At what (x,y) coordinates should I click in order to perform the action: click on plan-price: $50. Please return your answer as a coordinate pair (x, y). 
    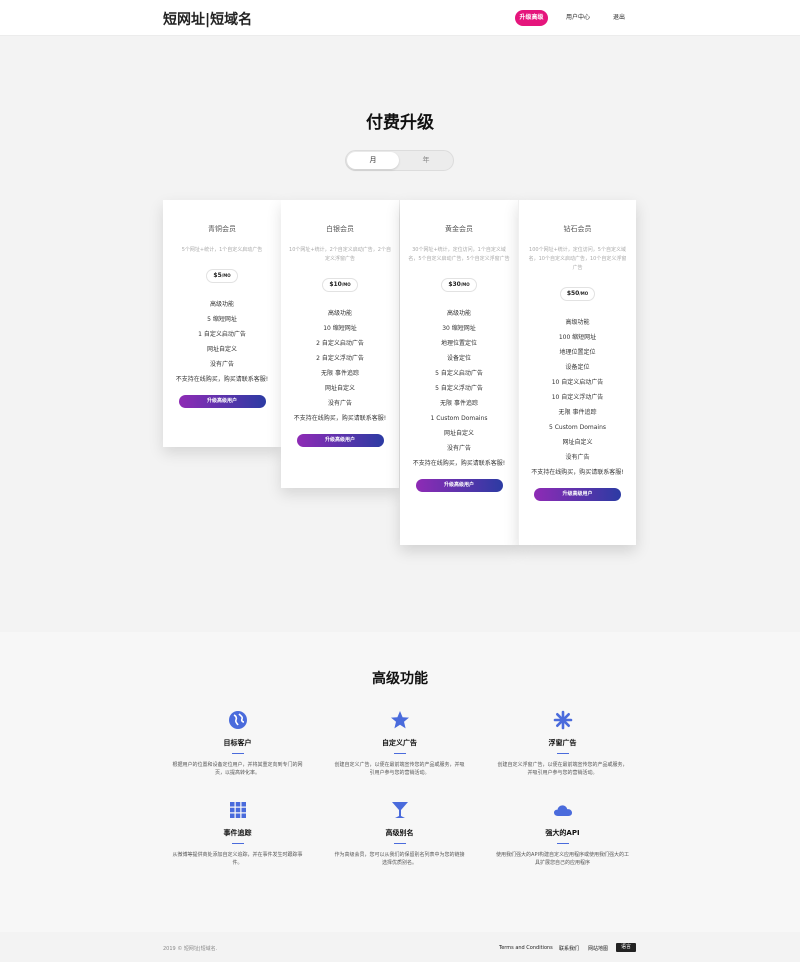
    Looking at the image, I should click on (573, 293).